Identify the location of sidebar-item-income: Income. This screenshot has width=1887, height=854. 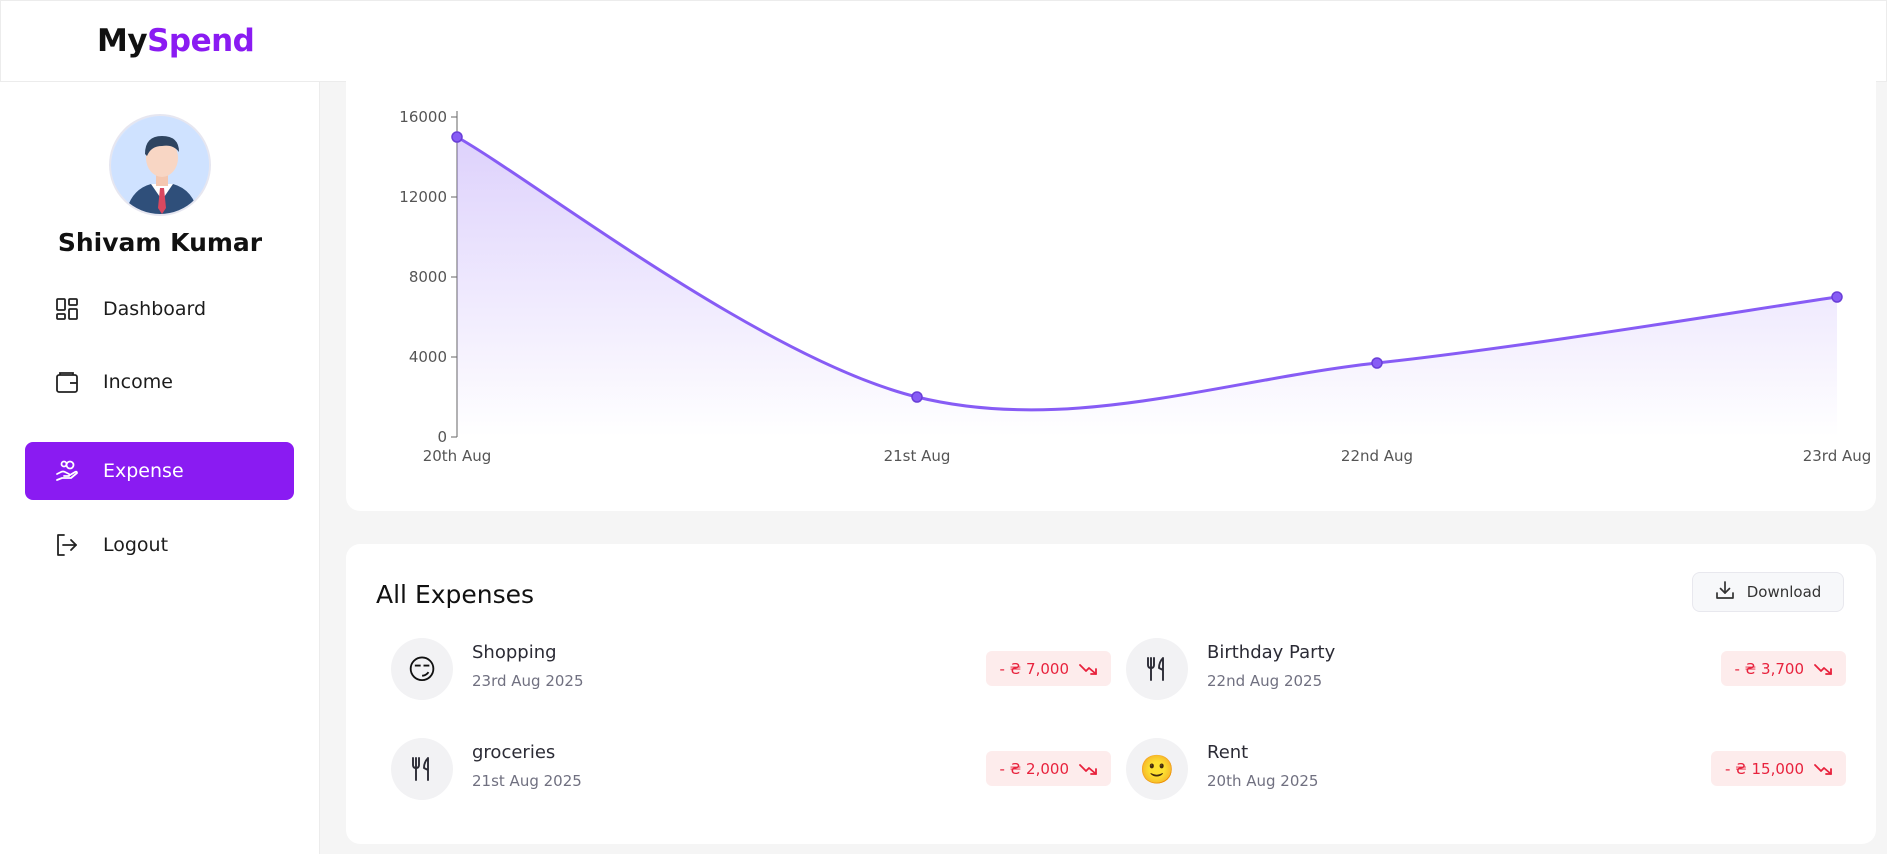
(159, 382).